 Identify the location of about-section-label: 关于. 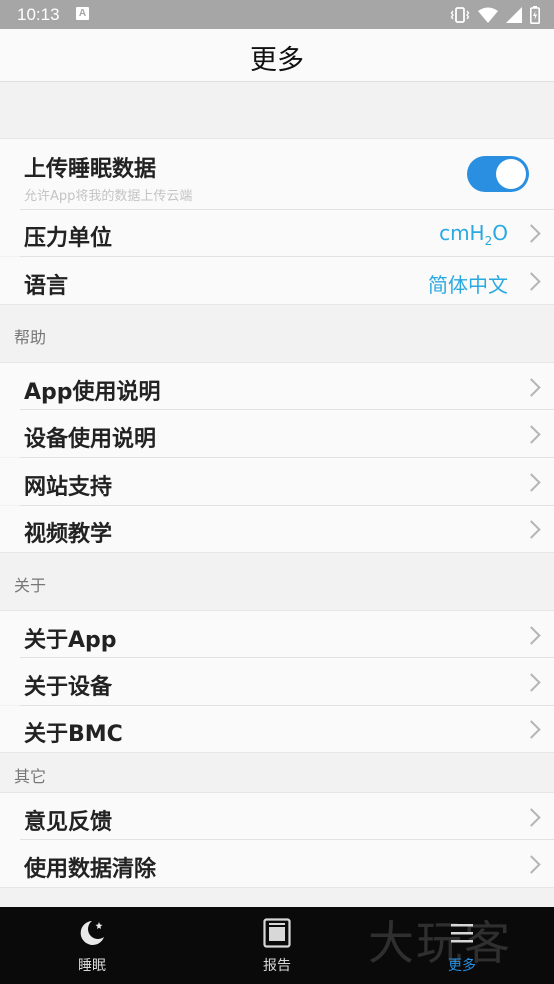
(30, 585).